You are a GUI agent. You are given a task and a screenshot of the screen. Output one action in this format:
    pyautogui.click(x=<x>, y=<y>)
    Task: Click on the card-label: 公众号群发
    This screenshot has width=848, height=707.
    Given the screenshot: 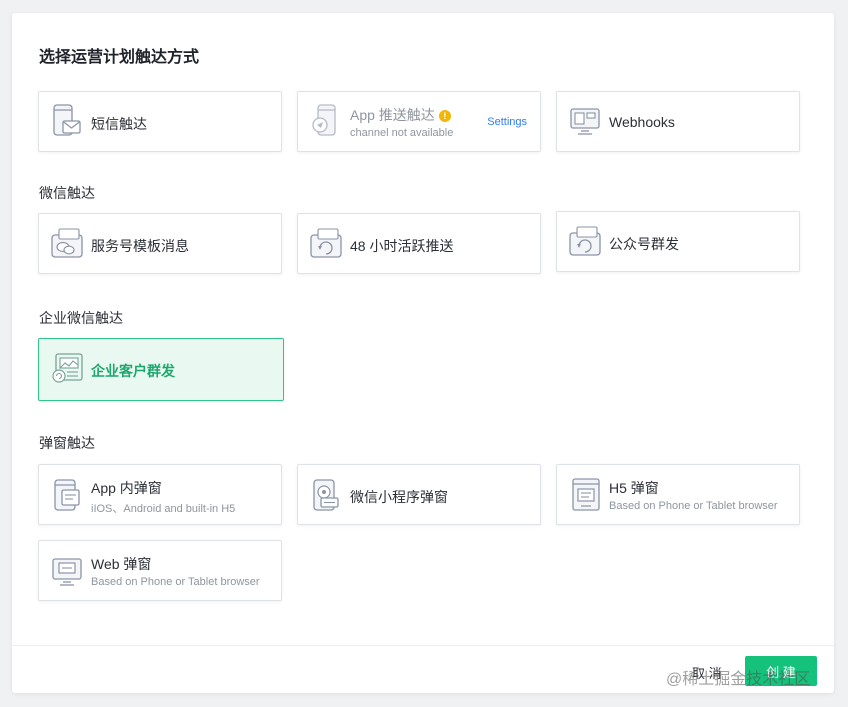 What is the action you would take?
    pyautogui.click(x=644, y=244)
    